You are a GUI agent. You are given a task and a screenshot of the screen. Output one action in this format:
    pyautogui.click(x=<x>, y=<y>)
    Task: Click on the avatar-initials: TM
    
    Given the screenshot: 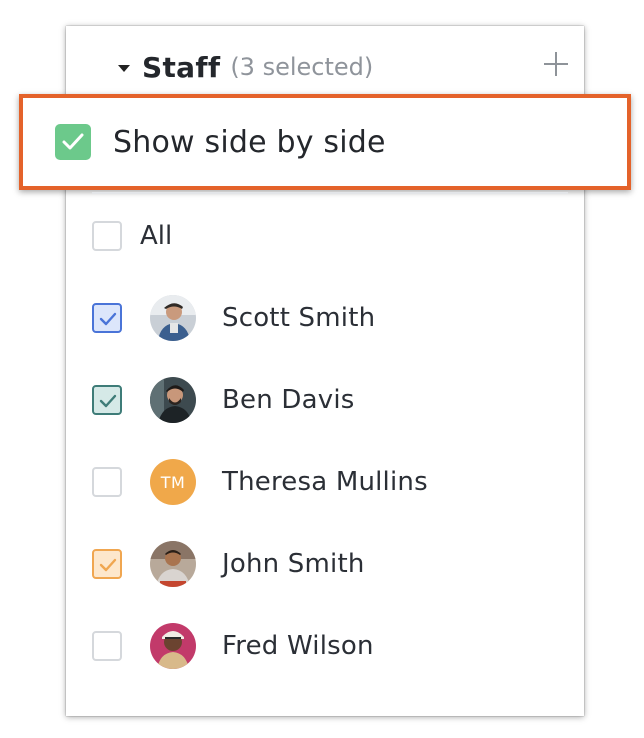 What is the action you would take?
    pyautogui.click(x=173, y=482)
    